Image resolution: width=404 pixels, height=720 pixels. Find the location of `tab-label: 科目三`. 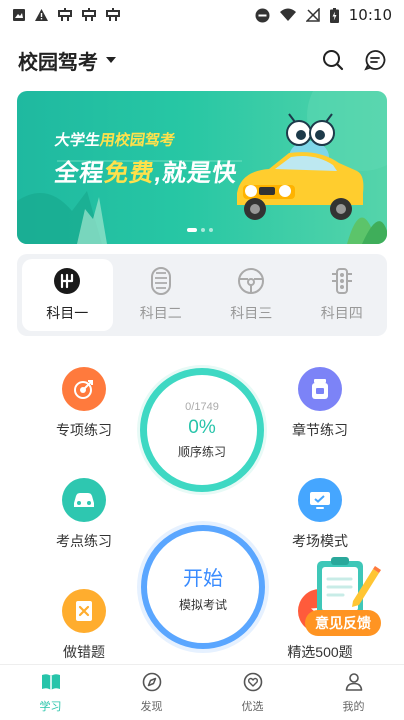

tab-label: 科目三 is located at coordinates (251, 313).